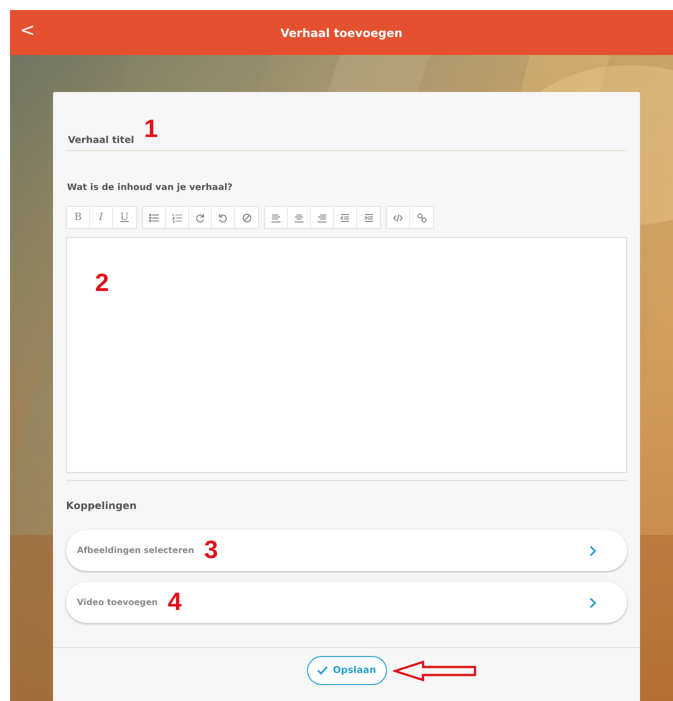 This screenshot has height=701, width=673. I want to click on page-title: Verhaal toevoegen, so click(341, 33).